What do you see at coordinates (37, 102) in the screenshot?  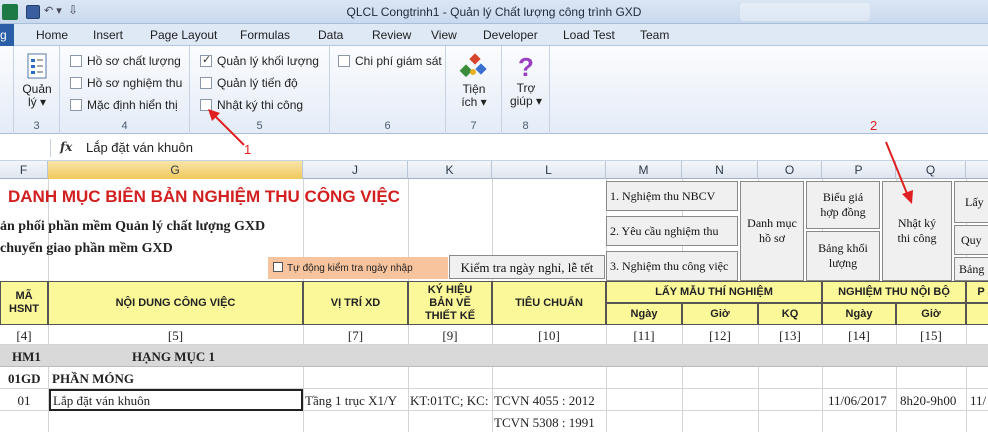 I see `quan-ly-label-2: lý ▾` at bounding box center [37, 102].